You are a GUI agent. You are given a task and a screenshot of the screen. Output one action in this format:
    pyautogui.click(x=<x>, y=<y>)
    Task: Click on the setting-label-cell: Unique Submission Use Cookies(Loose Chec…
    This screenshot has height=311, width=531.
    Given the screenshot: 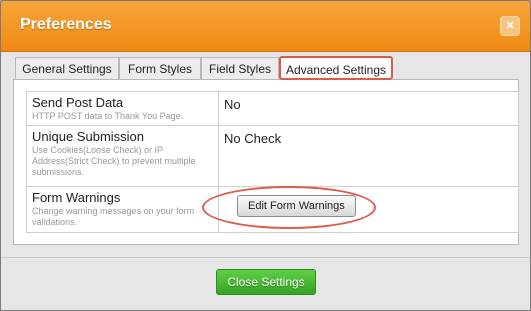 What is the action you would take?
    pyautogui.click(x=122, y=156)
    